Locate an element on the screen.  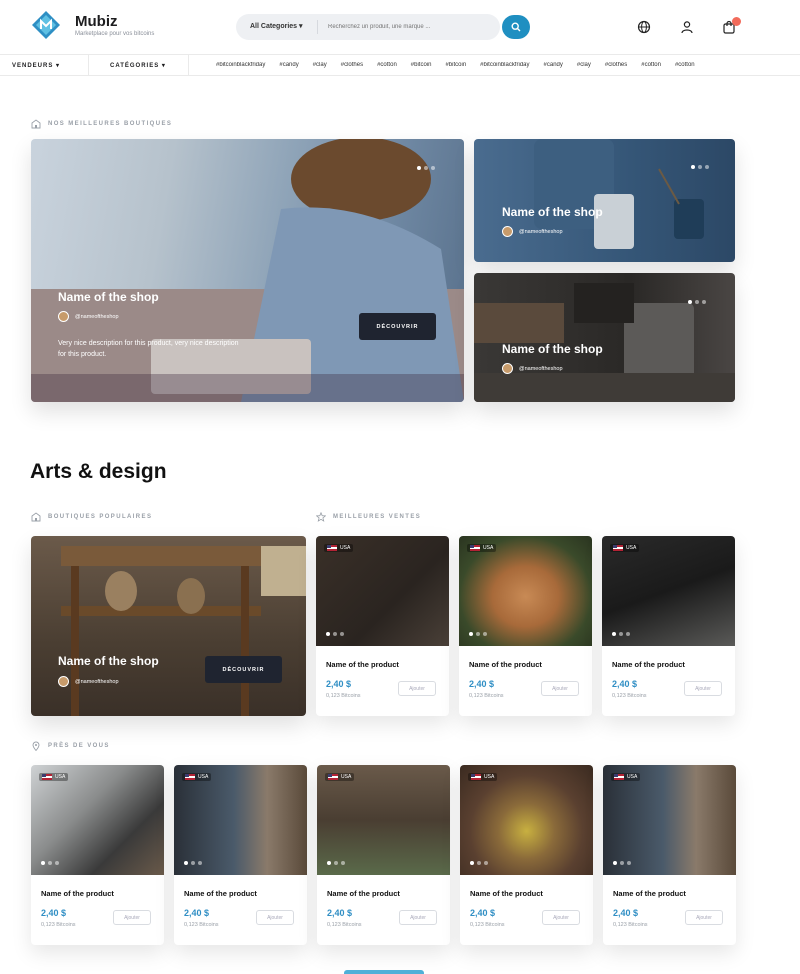
divider is located at coordinates (188, 65).